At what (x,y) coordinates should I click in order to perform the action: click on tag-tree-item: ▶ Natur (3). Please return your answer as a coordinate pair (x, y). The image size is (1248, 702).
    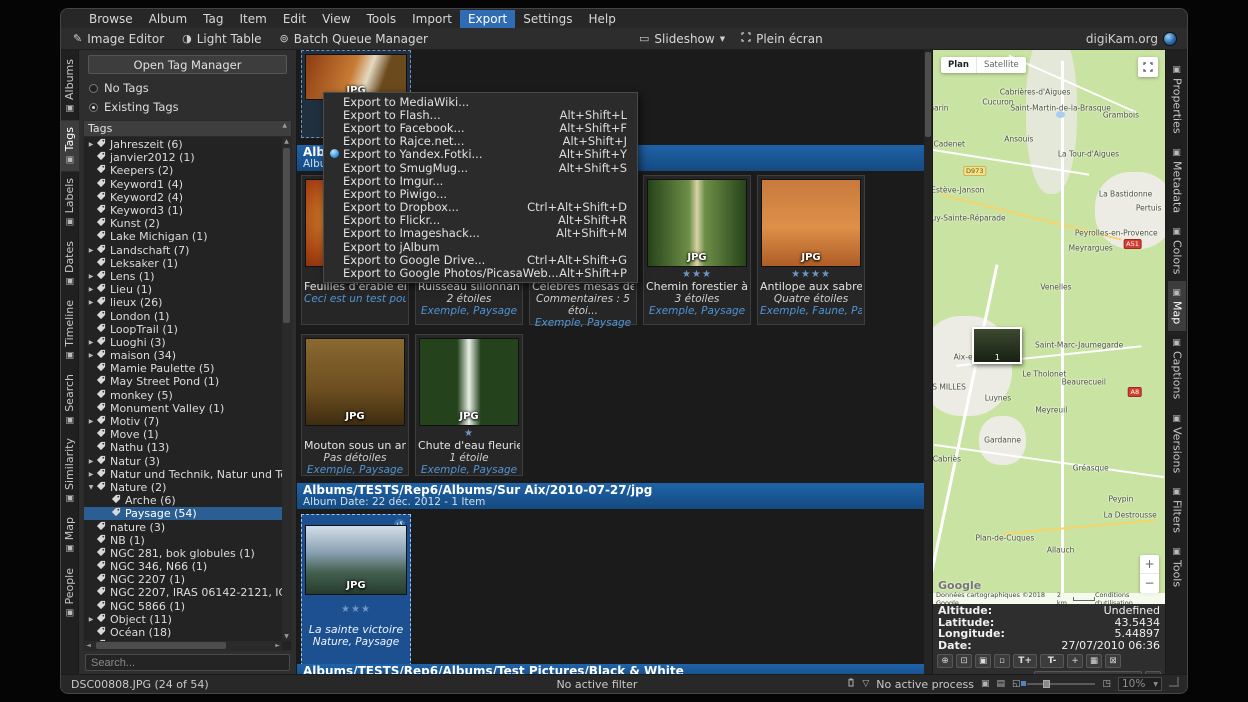
    Looking at the image, I should click on (183, 461).